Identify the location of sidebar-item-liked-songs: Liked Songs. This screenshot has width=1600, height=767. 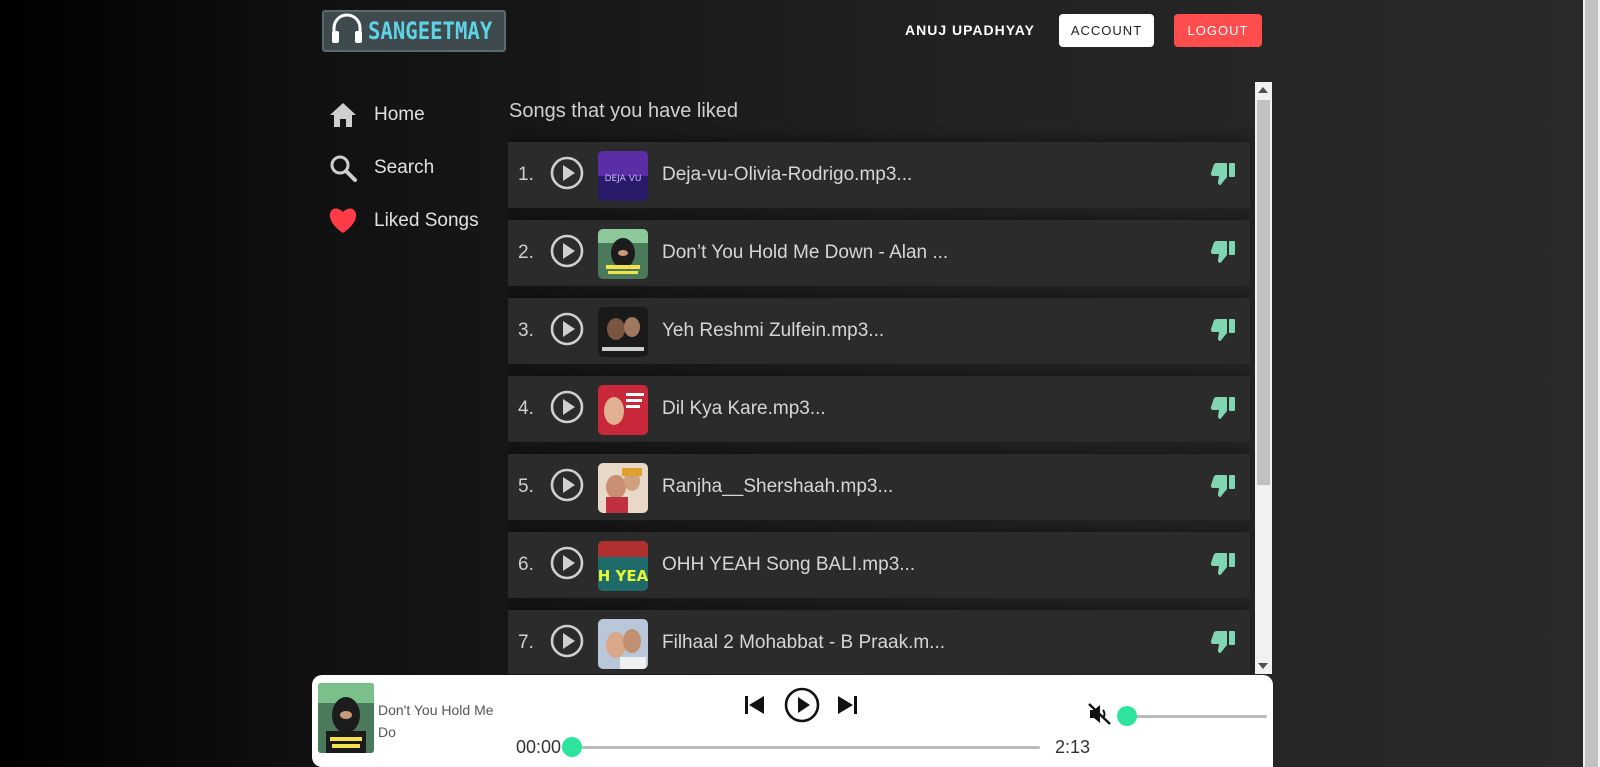
(403, 220).